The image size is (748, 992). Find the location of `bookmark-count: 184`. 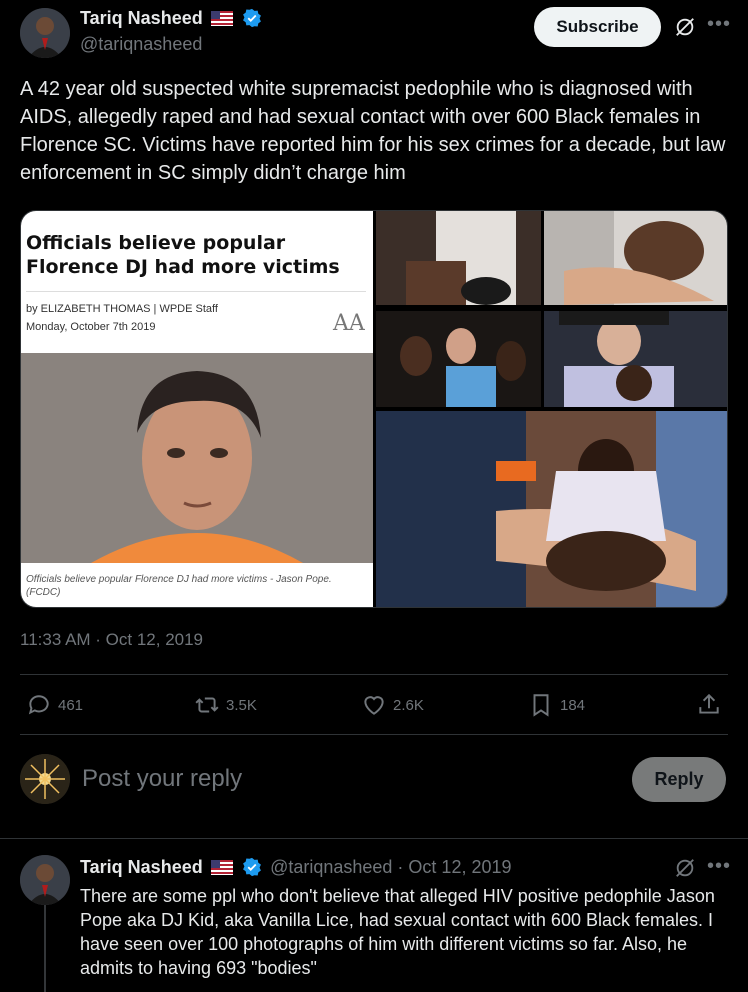

bookmark-count: 184 is located at coordinates (573, 705).